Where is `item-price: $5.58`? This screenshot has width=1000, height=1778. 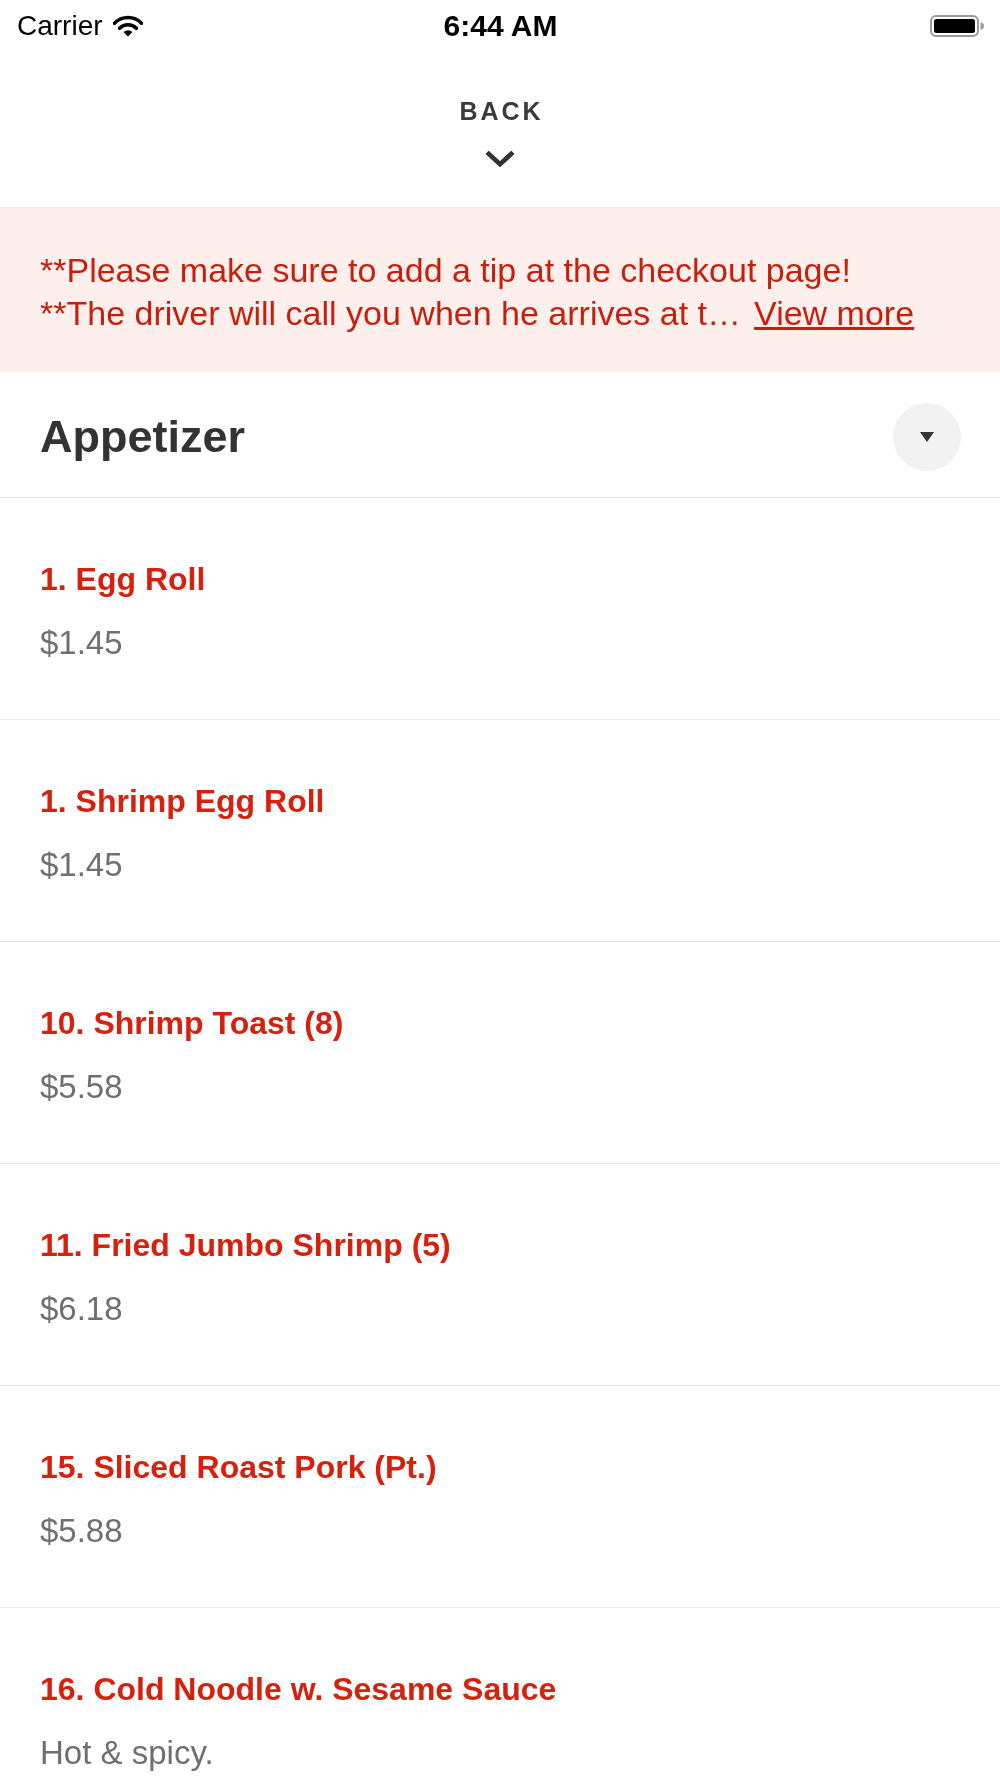
item-price: $5.58 is located at coordinates (81, 1087).